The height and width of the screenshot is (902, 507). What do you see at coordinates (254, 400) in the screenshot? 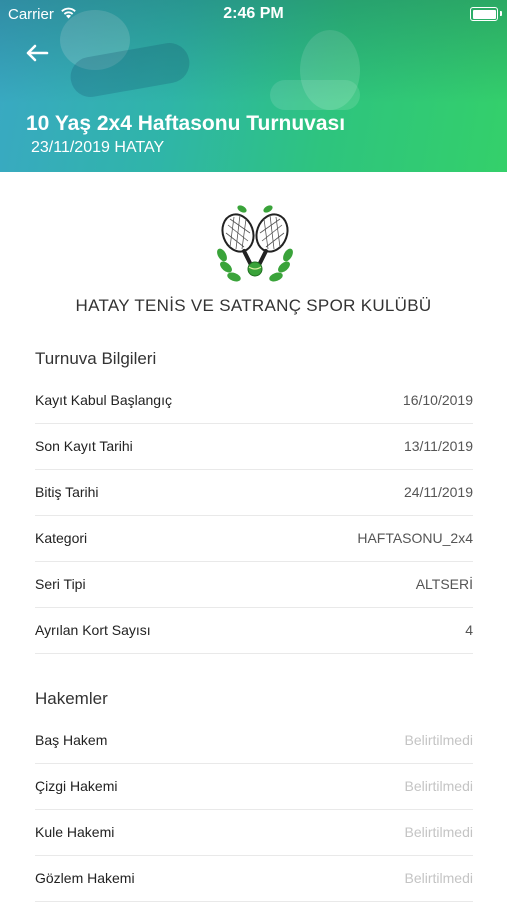
I see `info-row: Kayıt Kabul Başlangıç 16/10/2019` at bounding box center [254, 400].